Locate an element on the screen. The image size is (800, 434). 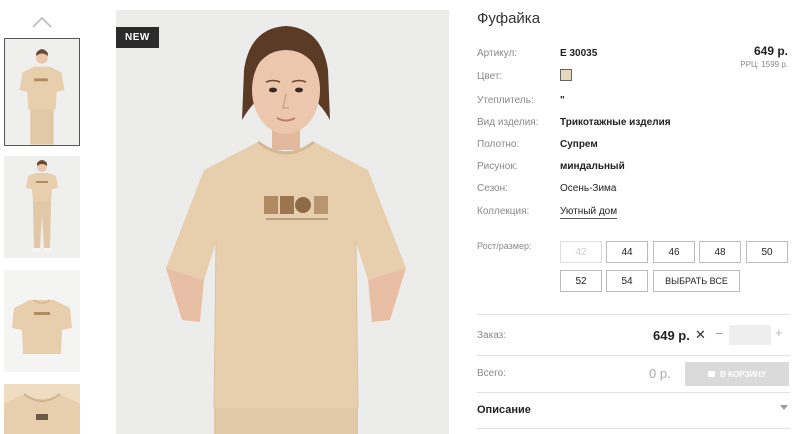
attr-label: Коллекция: is located at coordinates (503, 211).